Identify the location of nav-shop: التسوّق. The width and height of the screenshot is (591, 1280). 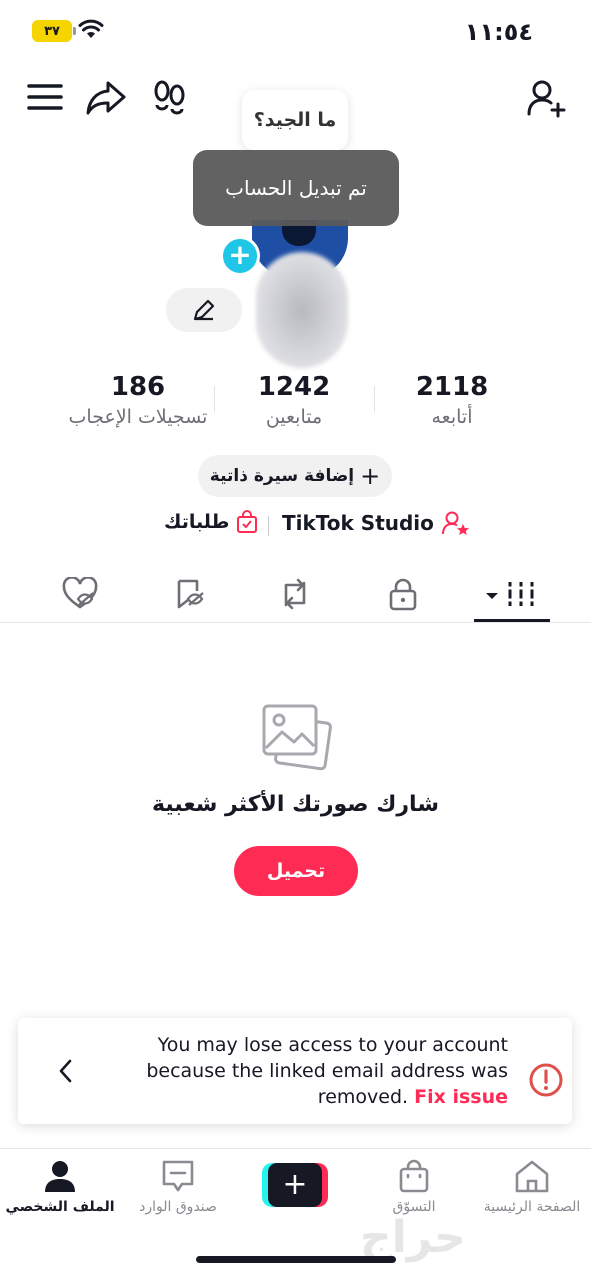
(414, 1187).